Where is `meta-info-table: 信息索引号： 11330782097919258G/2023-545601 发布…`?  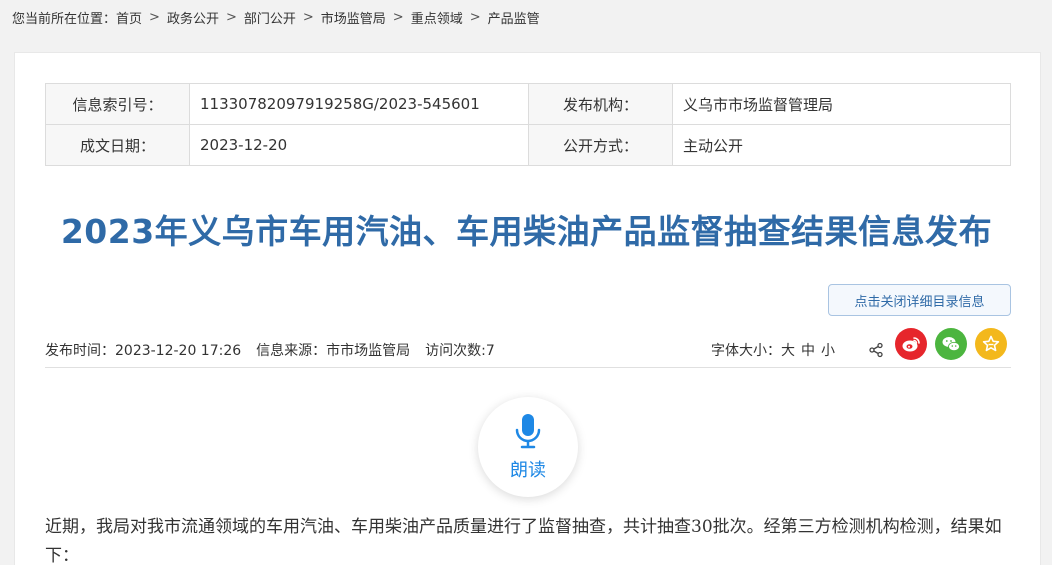
meta-info-table: 信息索引号： 11330782097919258G/2023-545601 发布… is located at coordinates (528, 124).